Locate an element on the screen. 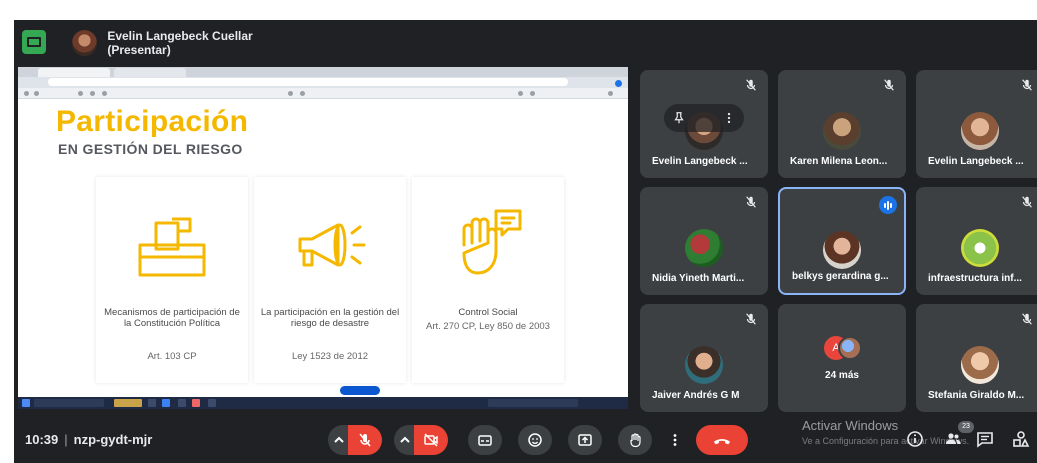 Image resolution: width=1037 pixels, height=463 pixels. activities-icon is located at coordinates (1021, 439).